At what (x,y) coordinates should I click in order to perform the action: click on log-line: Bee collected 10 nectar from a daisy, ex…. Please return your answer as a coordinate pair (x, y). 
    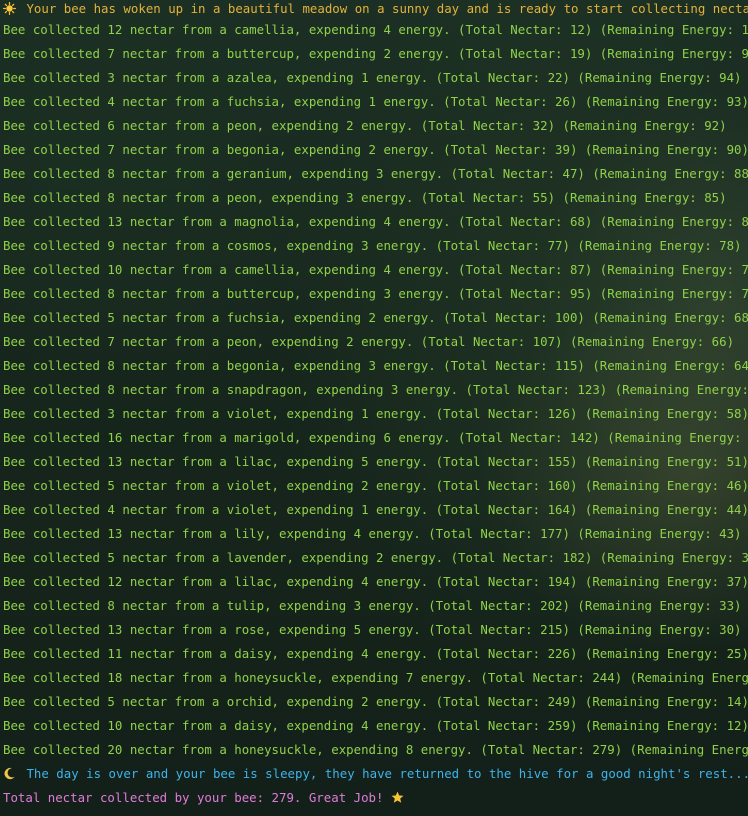
    Looking at the image, I should click on (375, 725).